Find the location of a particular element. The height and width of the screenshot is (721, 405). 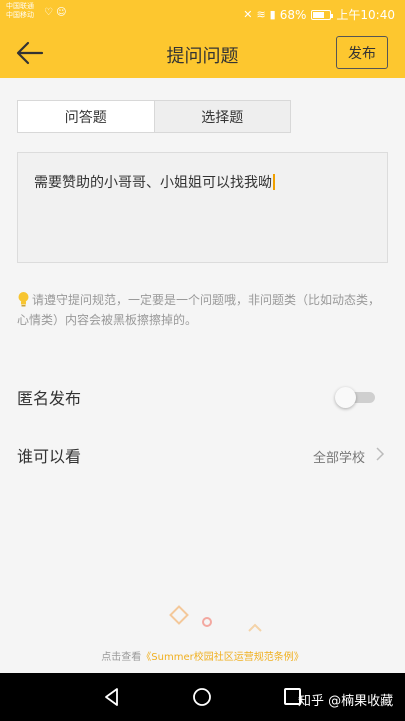

notification-icon: ☺ is located at coordinates (61, 12).